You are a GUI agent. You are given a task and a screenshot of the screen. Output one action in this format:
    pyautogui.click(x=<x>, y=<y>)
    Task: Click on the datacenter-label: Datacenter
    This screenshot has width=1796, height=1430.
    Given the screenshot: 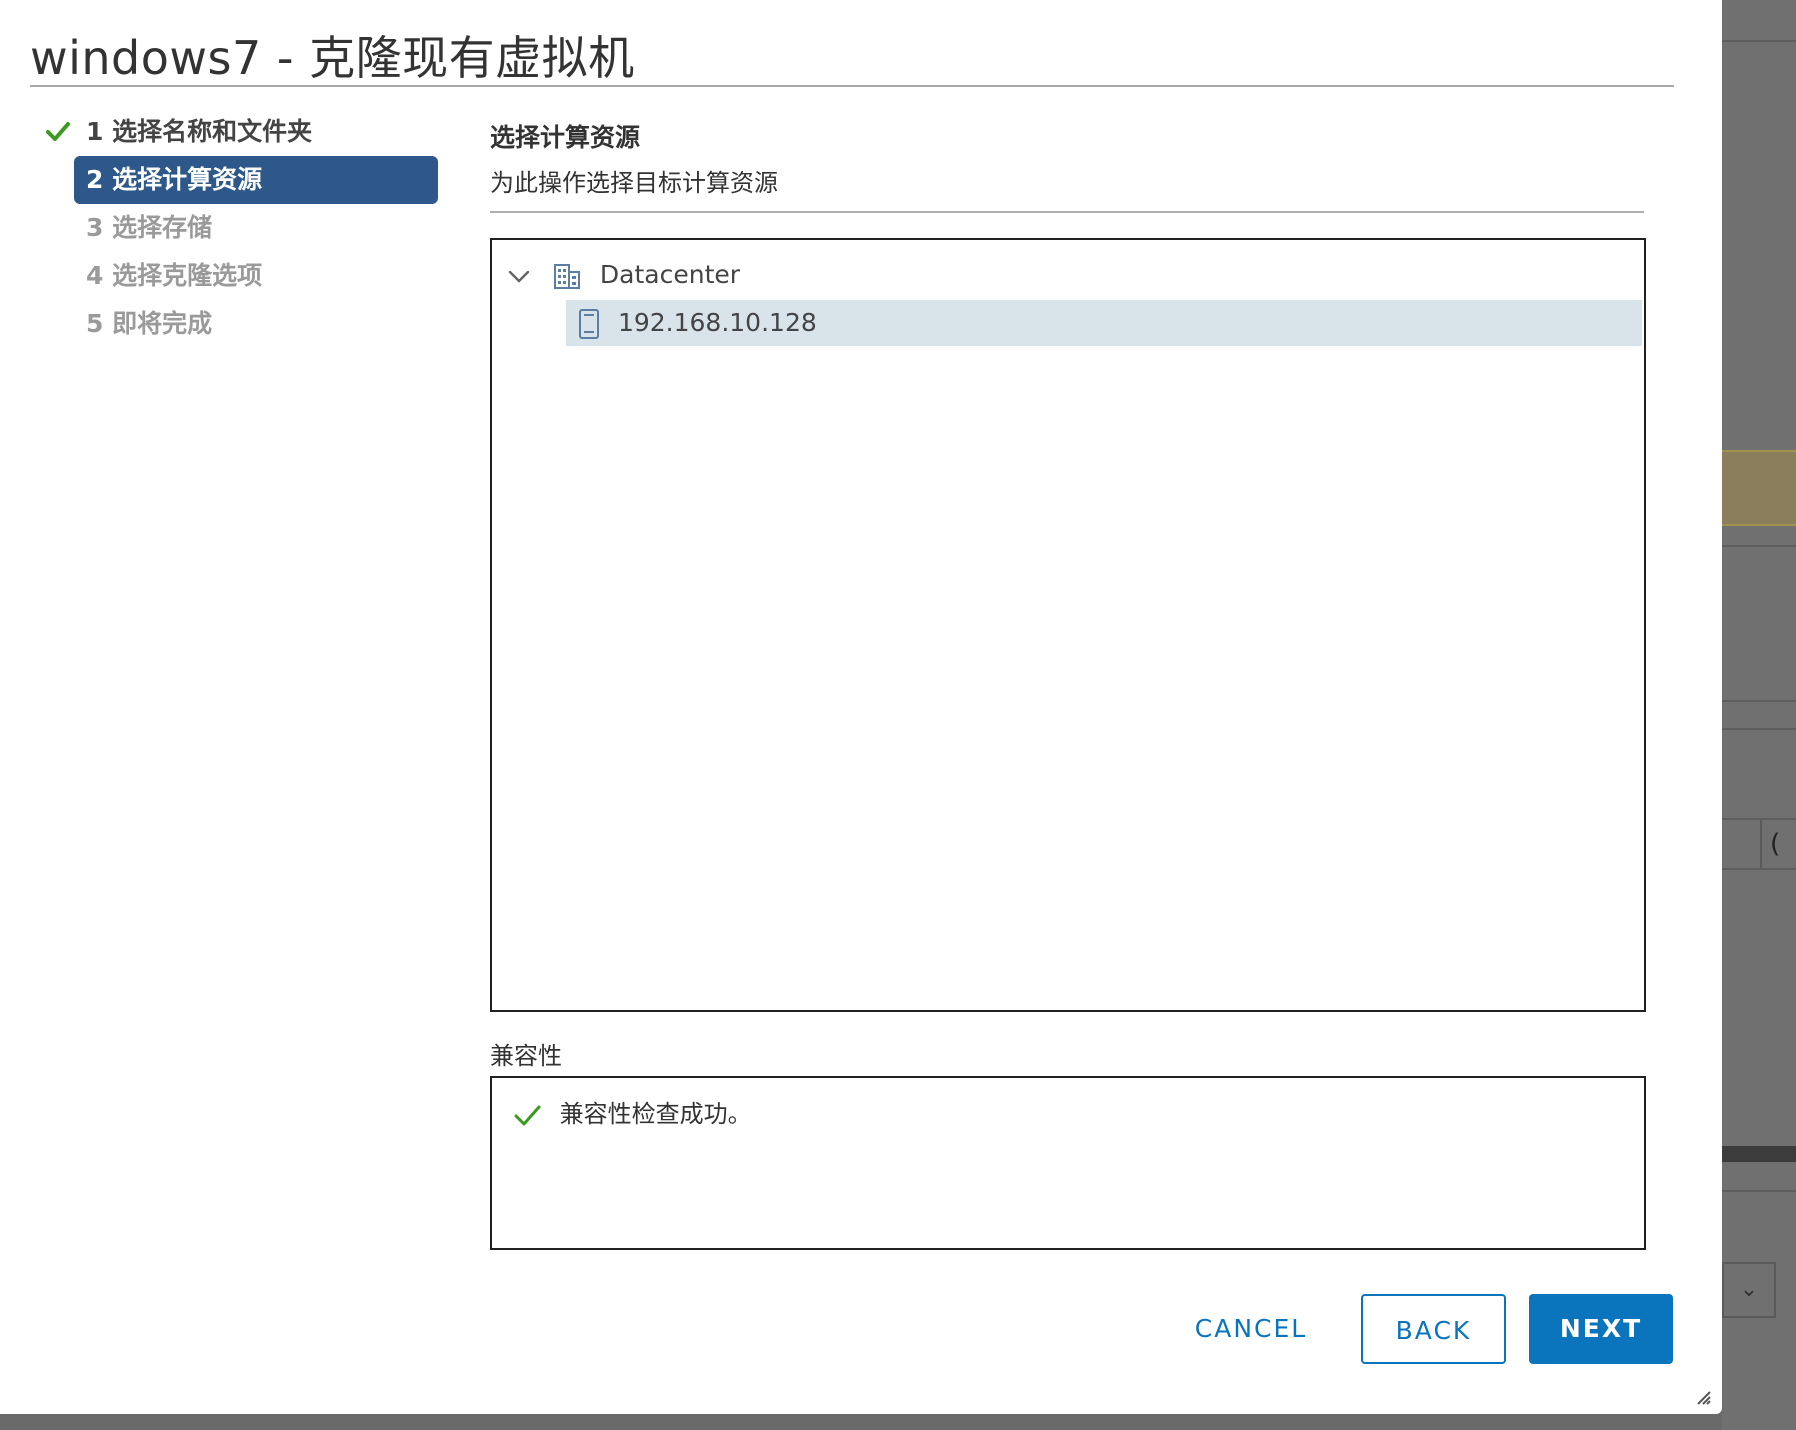 What is the action you would take?
    pyautogui.click(x=670, y=274)
    